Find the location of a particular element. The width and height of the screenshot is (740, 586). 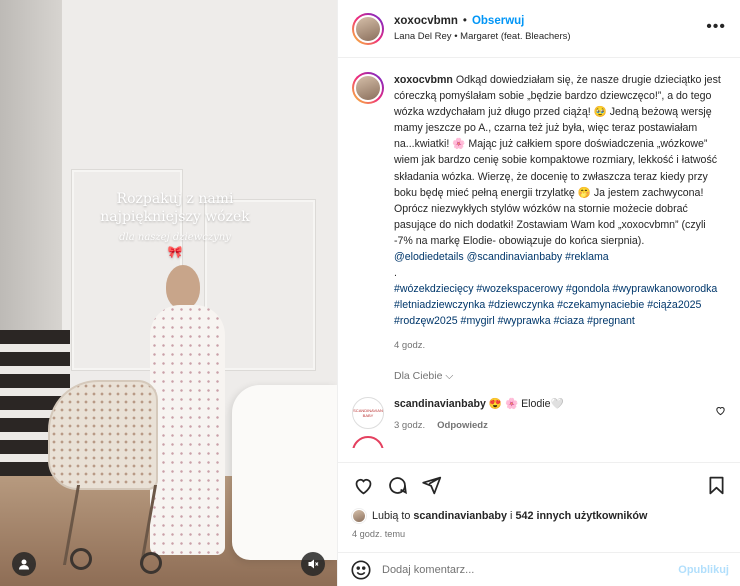

follow-button: Obserwuj is located at coordinates (498, 21).